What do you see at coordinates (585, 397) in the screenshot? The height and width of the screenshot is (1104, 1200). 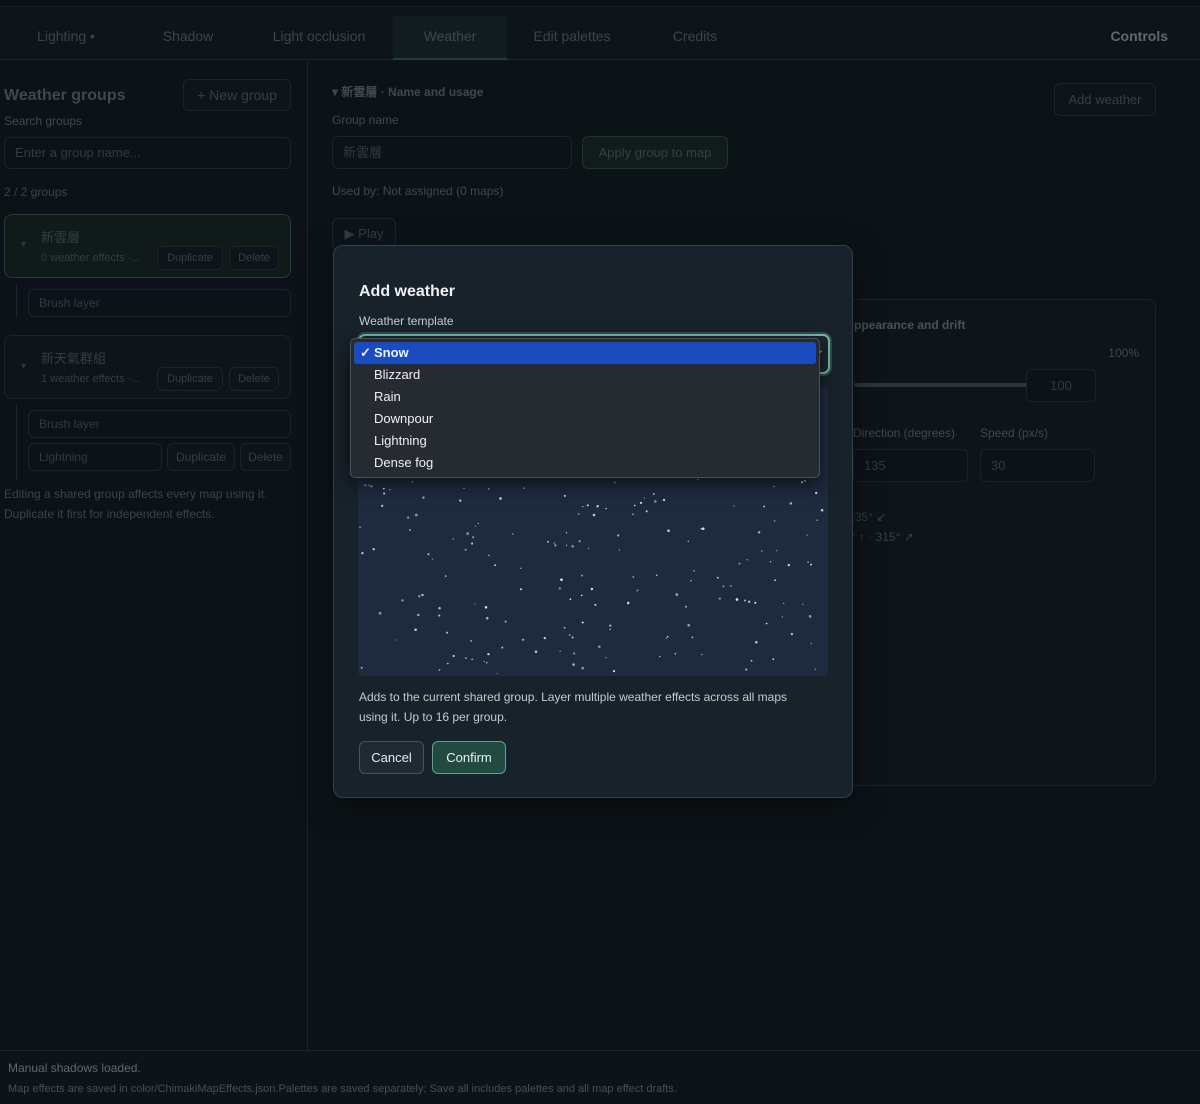 I see `option-rain: Rain` at bounding box center [585, 397].